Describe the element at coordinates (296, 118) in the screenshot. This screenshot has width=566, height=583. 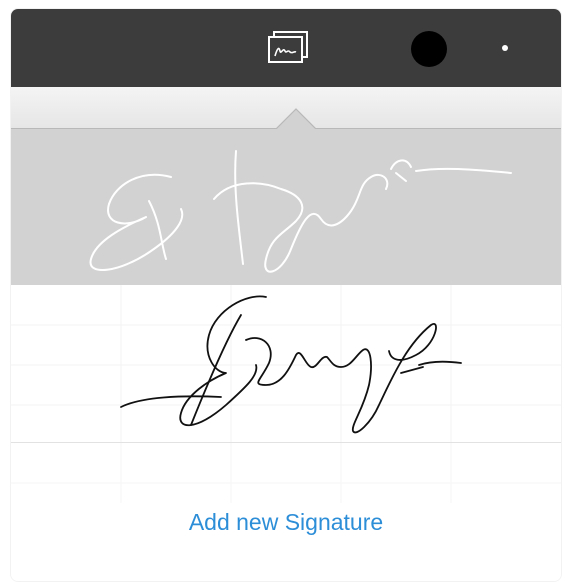
I see `popover-arrow` at that location.